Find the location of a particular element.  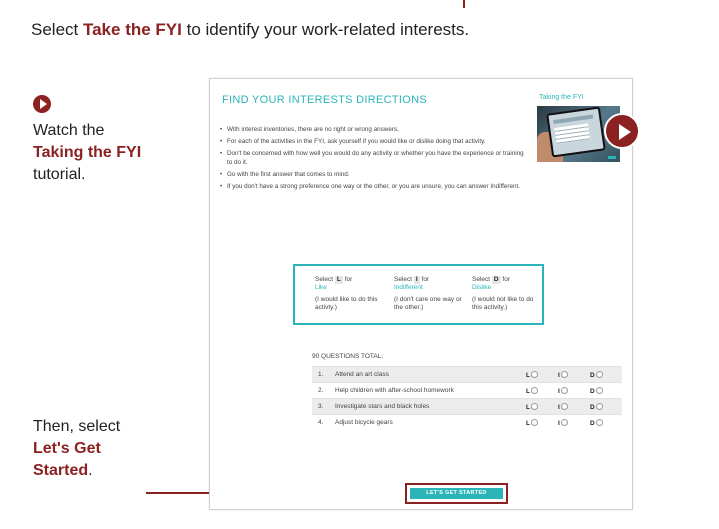

key-badge: L is located at coordinates (338, 280).